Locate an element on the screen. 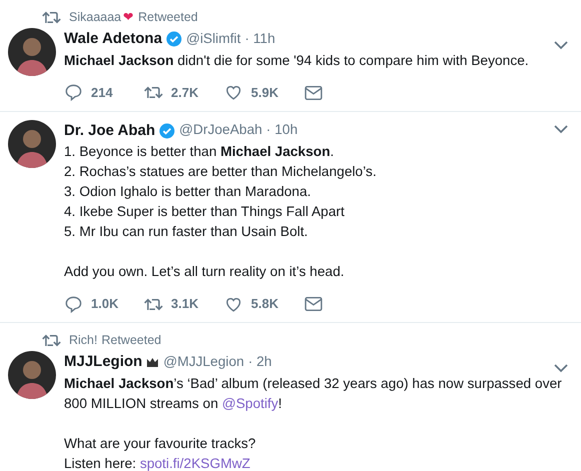 The width and height of the screenshot is (581, 471). tweet-text: 2. Rochas’s statues are better than Michelangelo’s. is located at coordinates (221, 172).